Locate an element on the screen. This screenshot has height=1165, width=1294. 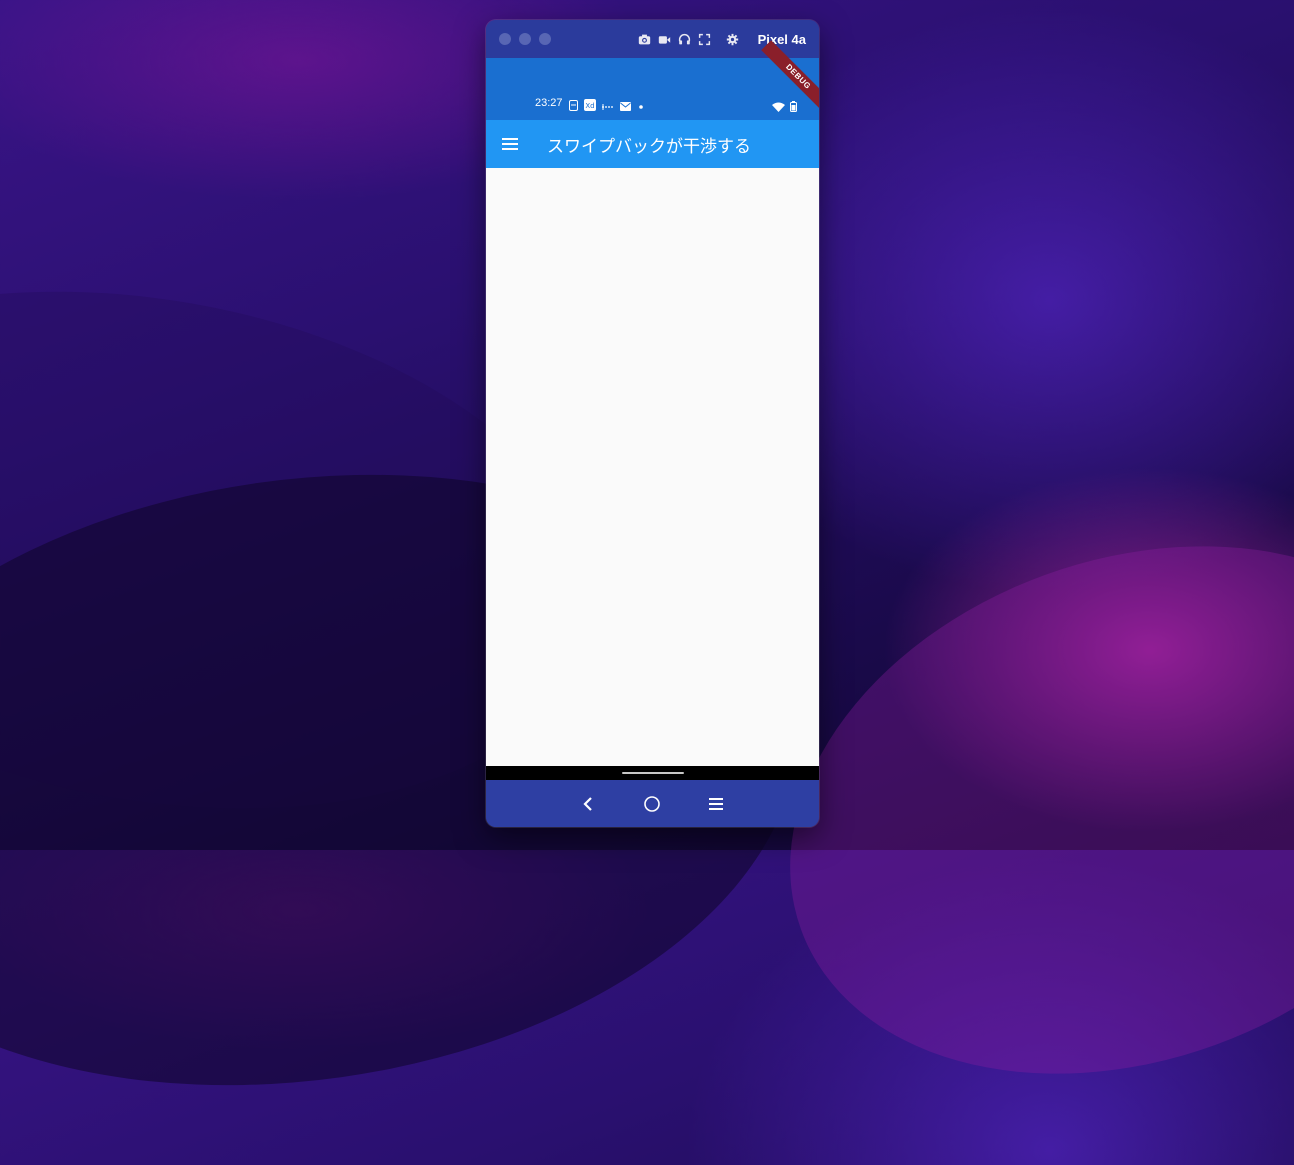
home-icon is located at coordinates (652, 804).